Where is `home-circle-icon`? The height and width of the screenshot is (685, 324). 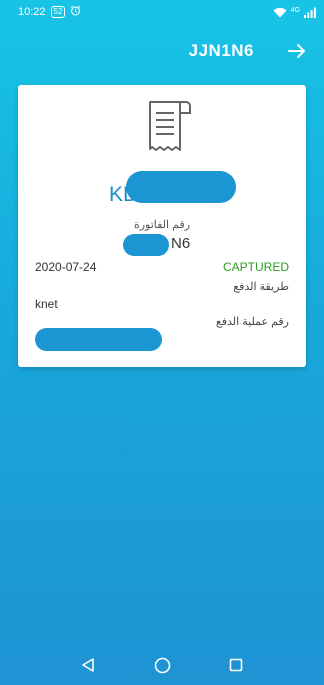 home-circle-icon is located at coordinates (162, 665).